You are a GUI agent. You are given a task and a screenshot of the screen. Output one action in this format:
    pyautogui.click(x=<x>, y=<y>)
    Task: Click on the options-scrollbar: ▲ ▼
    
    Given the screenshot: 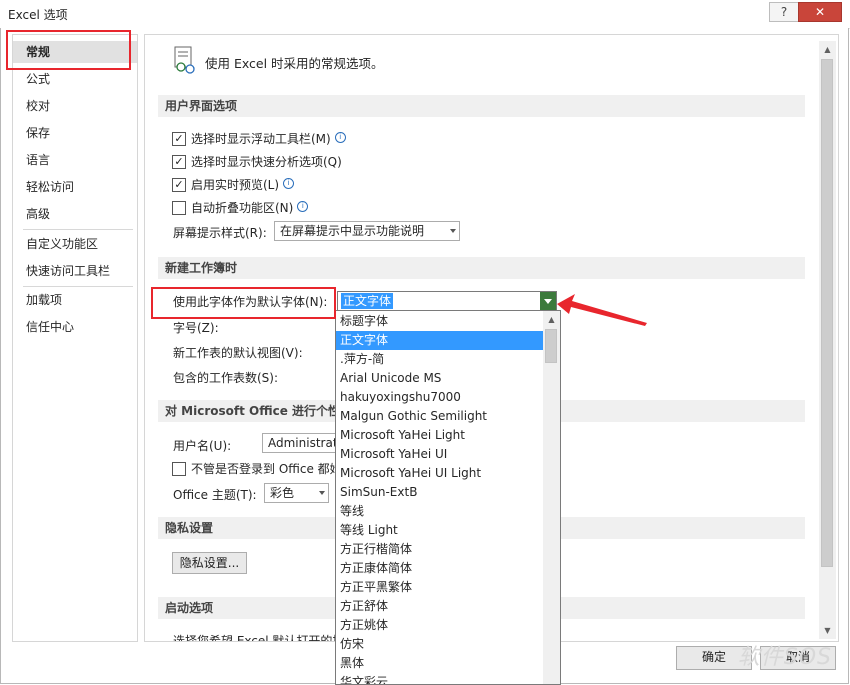 What is the action you would take?
    pyautogui.click(x=827, y=340)
    